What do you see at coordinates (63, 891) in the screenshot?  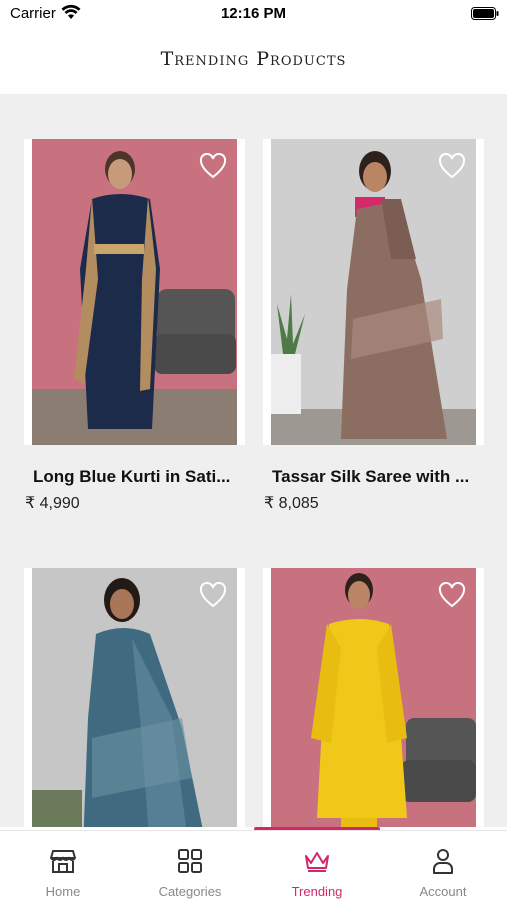 I see `tab-label: Home` at bounding box center [63, 891].